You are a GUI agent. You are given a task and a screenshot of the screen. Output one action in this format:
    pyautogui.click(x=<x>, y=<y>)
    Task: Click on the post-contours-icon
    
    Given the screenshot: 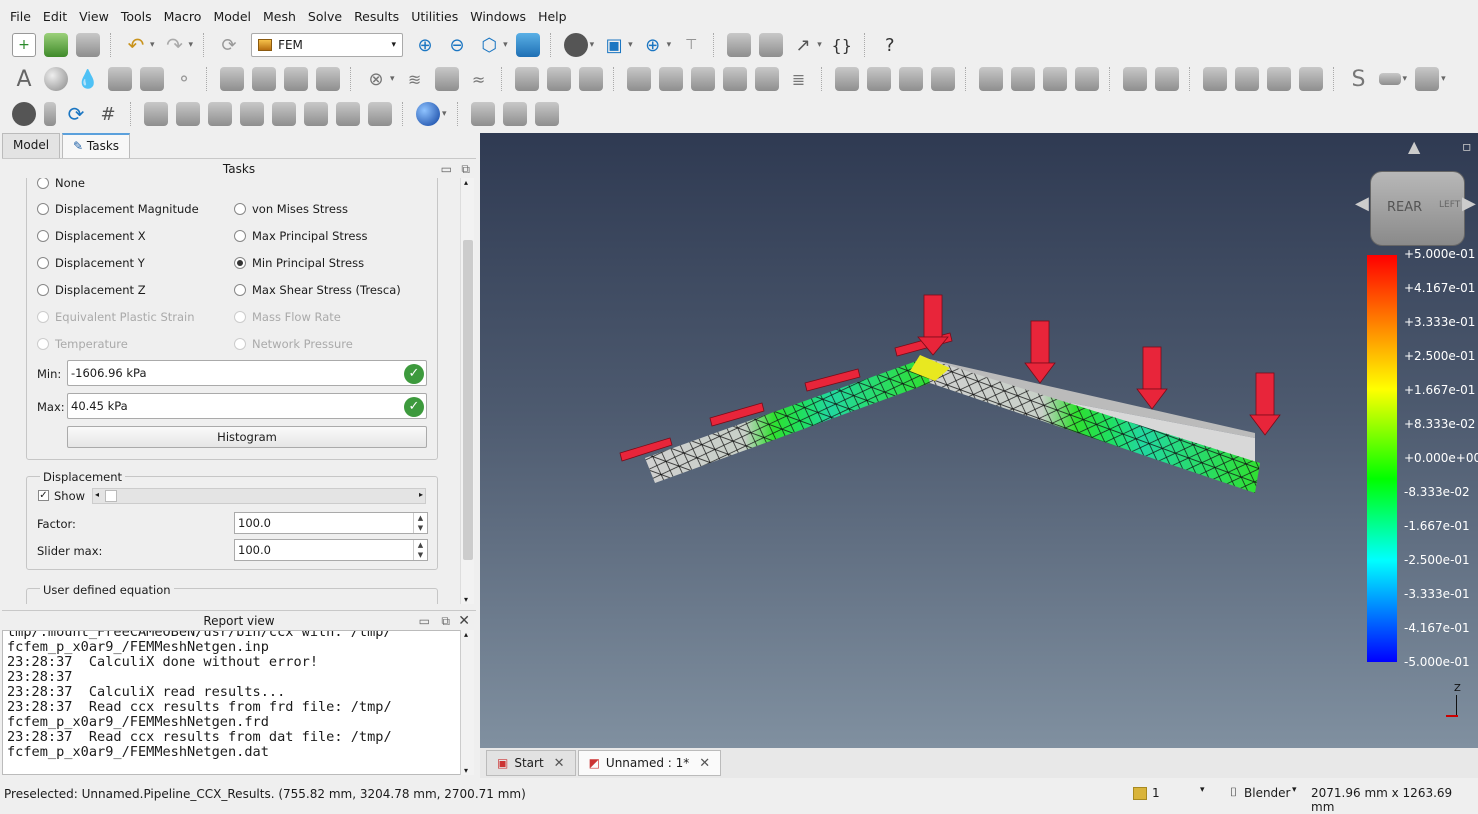 What is the action you would take?
    pyautogui.click(x=284, y=114)
    